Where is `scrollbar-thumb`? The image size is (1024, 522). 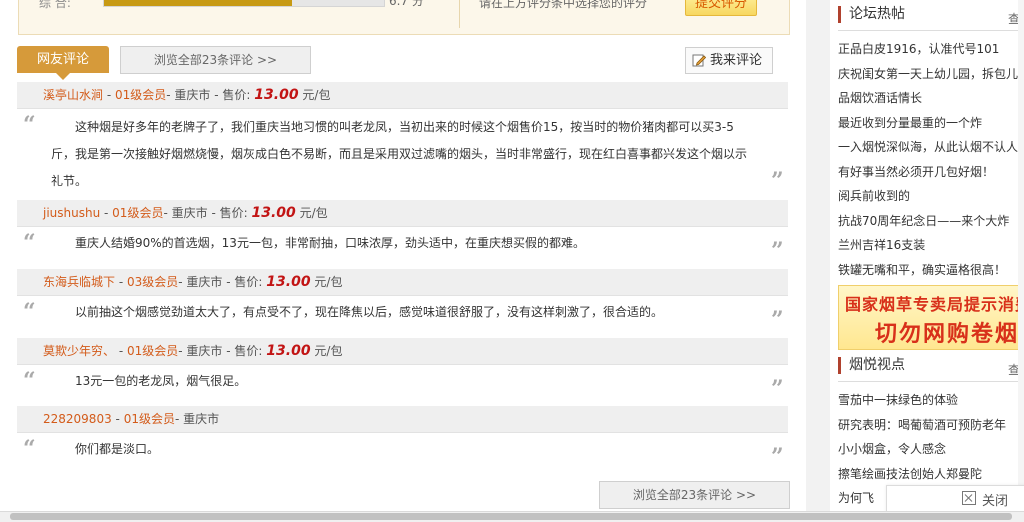
scrollbar-thumb is located at coordinates (511, 516).